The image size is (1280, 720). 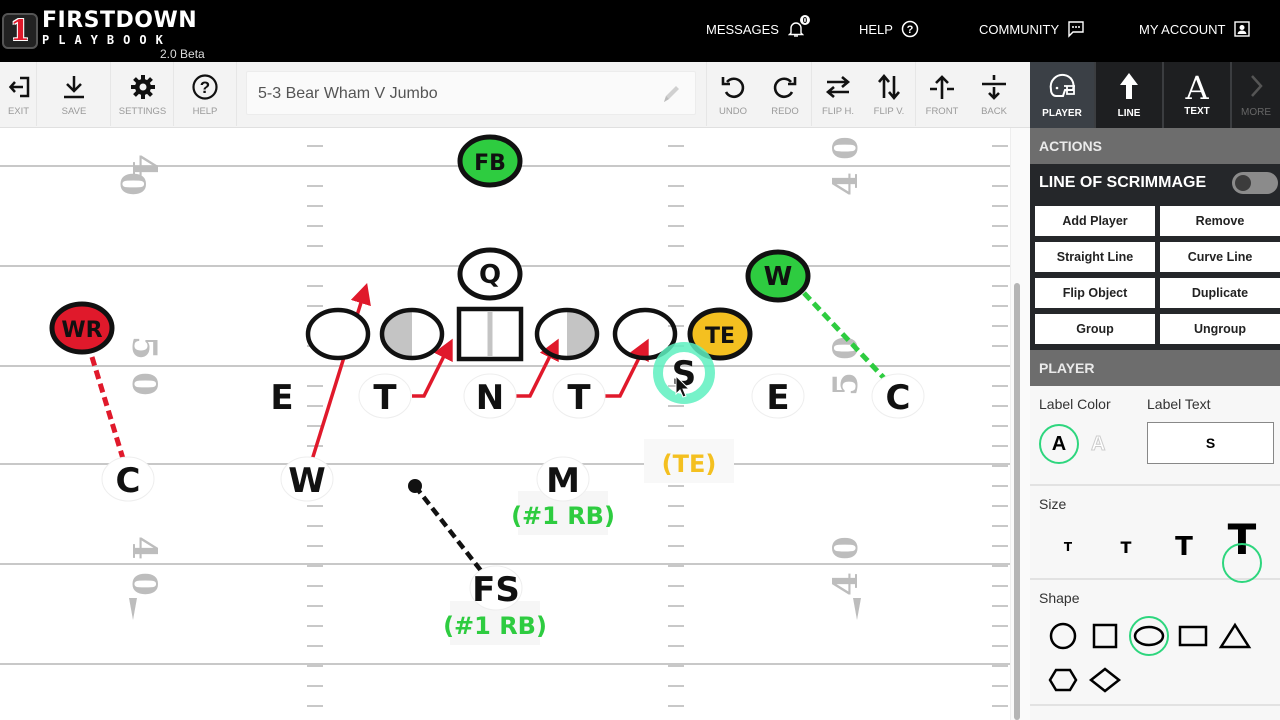 What do you see at coordinates (107, 40) in the screenshot?
I see `logo-subtitle: PLAYBOOK` at bounding box center [107, 40].